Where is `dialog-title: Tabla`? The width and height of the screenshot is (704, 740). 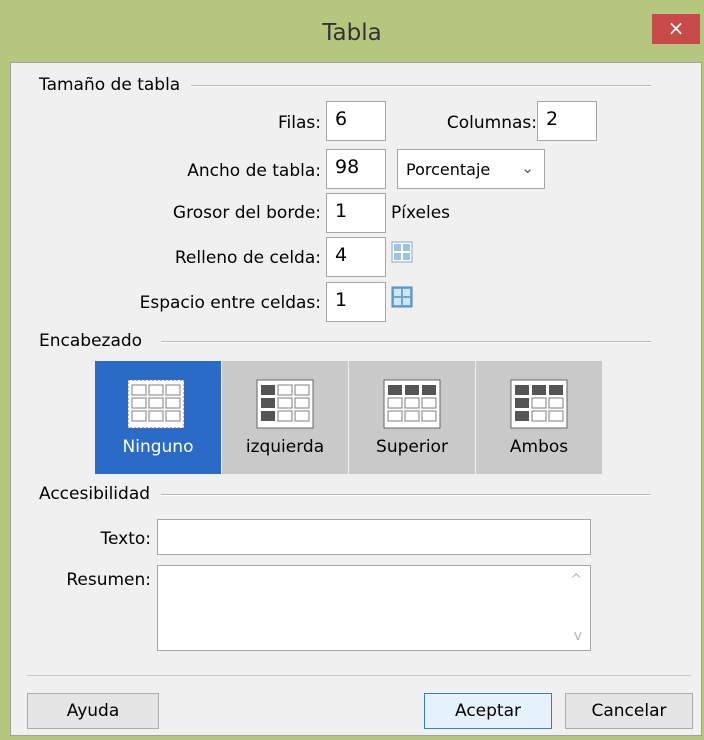
dialog-title: Tabla is located at coordinates (352, 33).